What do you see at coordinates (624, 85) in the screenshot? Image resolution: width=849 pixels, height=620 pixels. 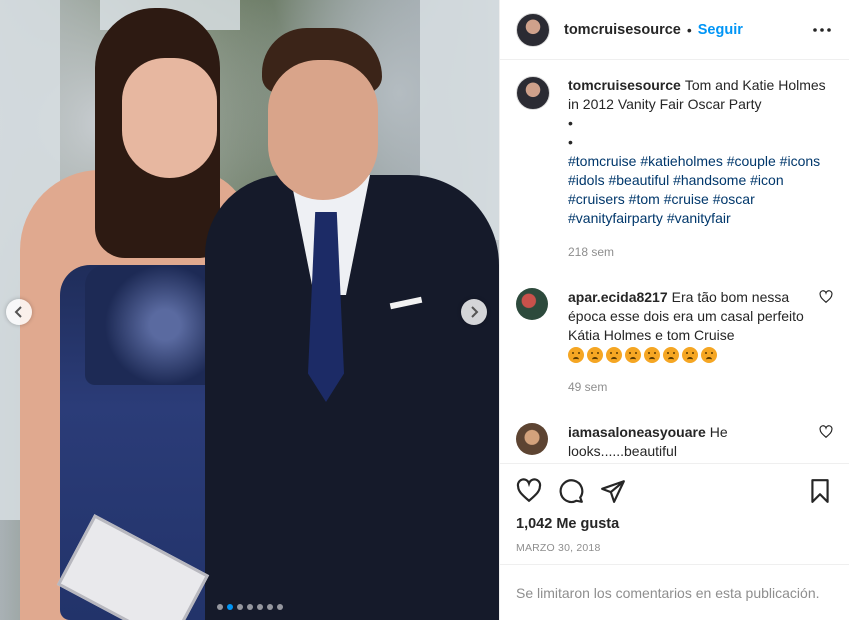 I see `caption-username: tomcruisesource` at bounding box center [624, 85].